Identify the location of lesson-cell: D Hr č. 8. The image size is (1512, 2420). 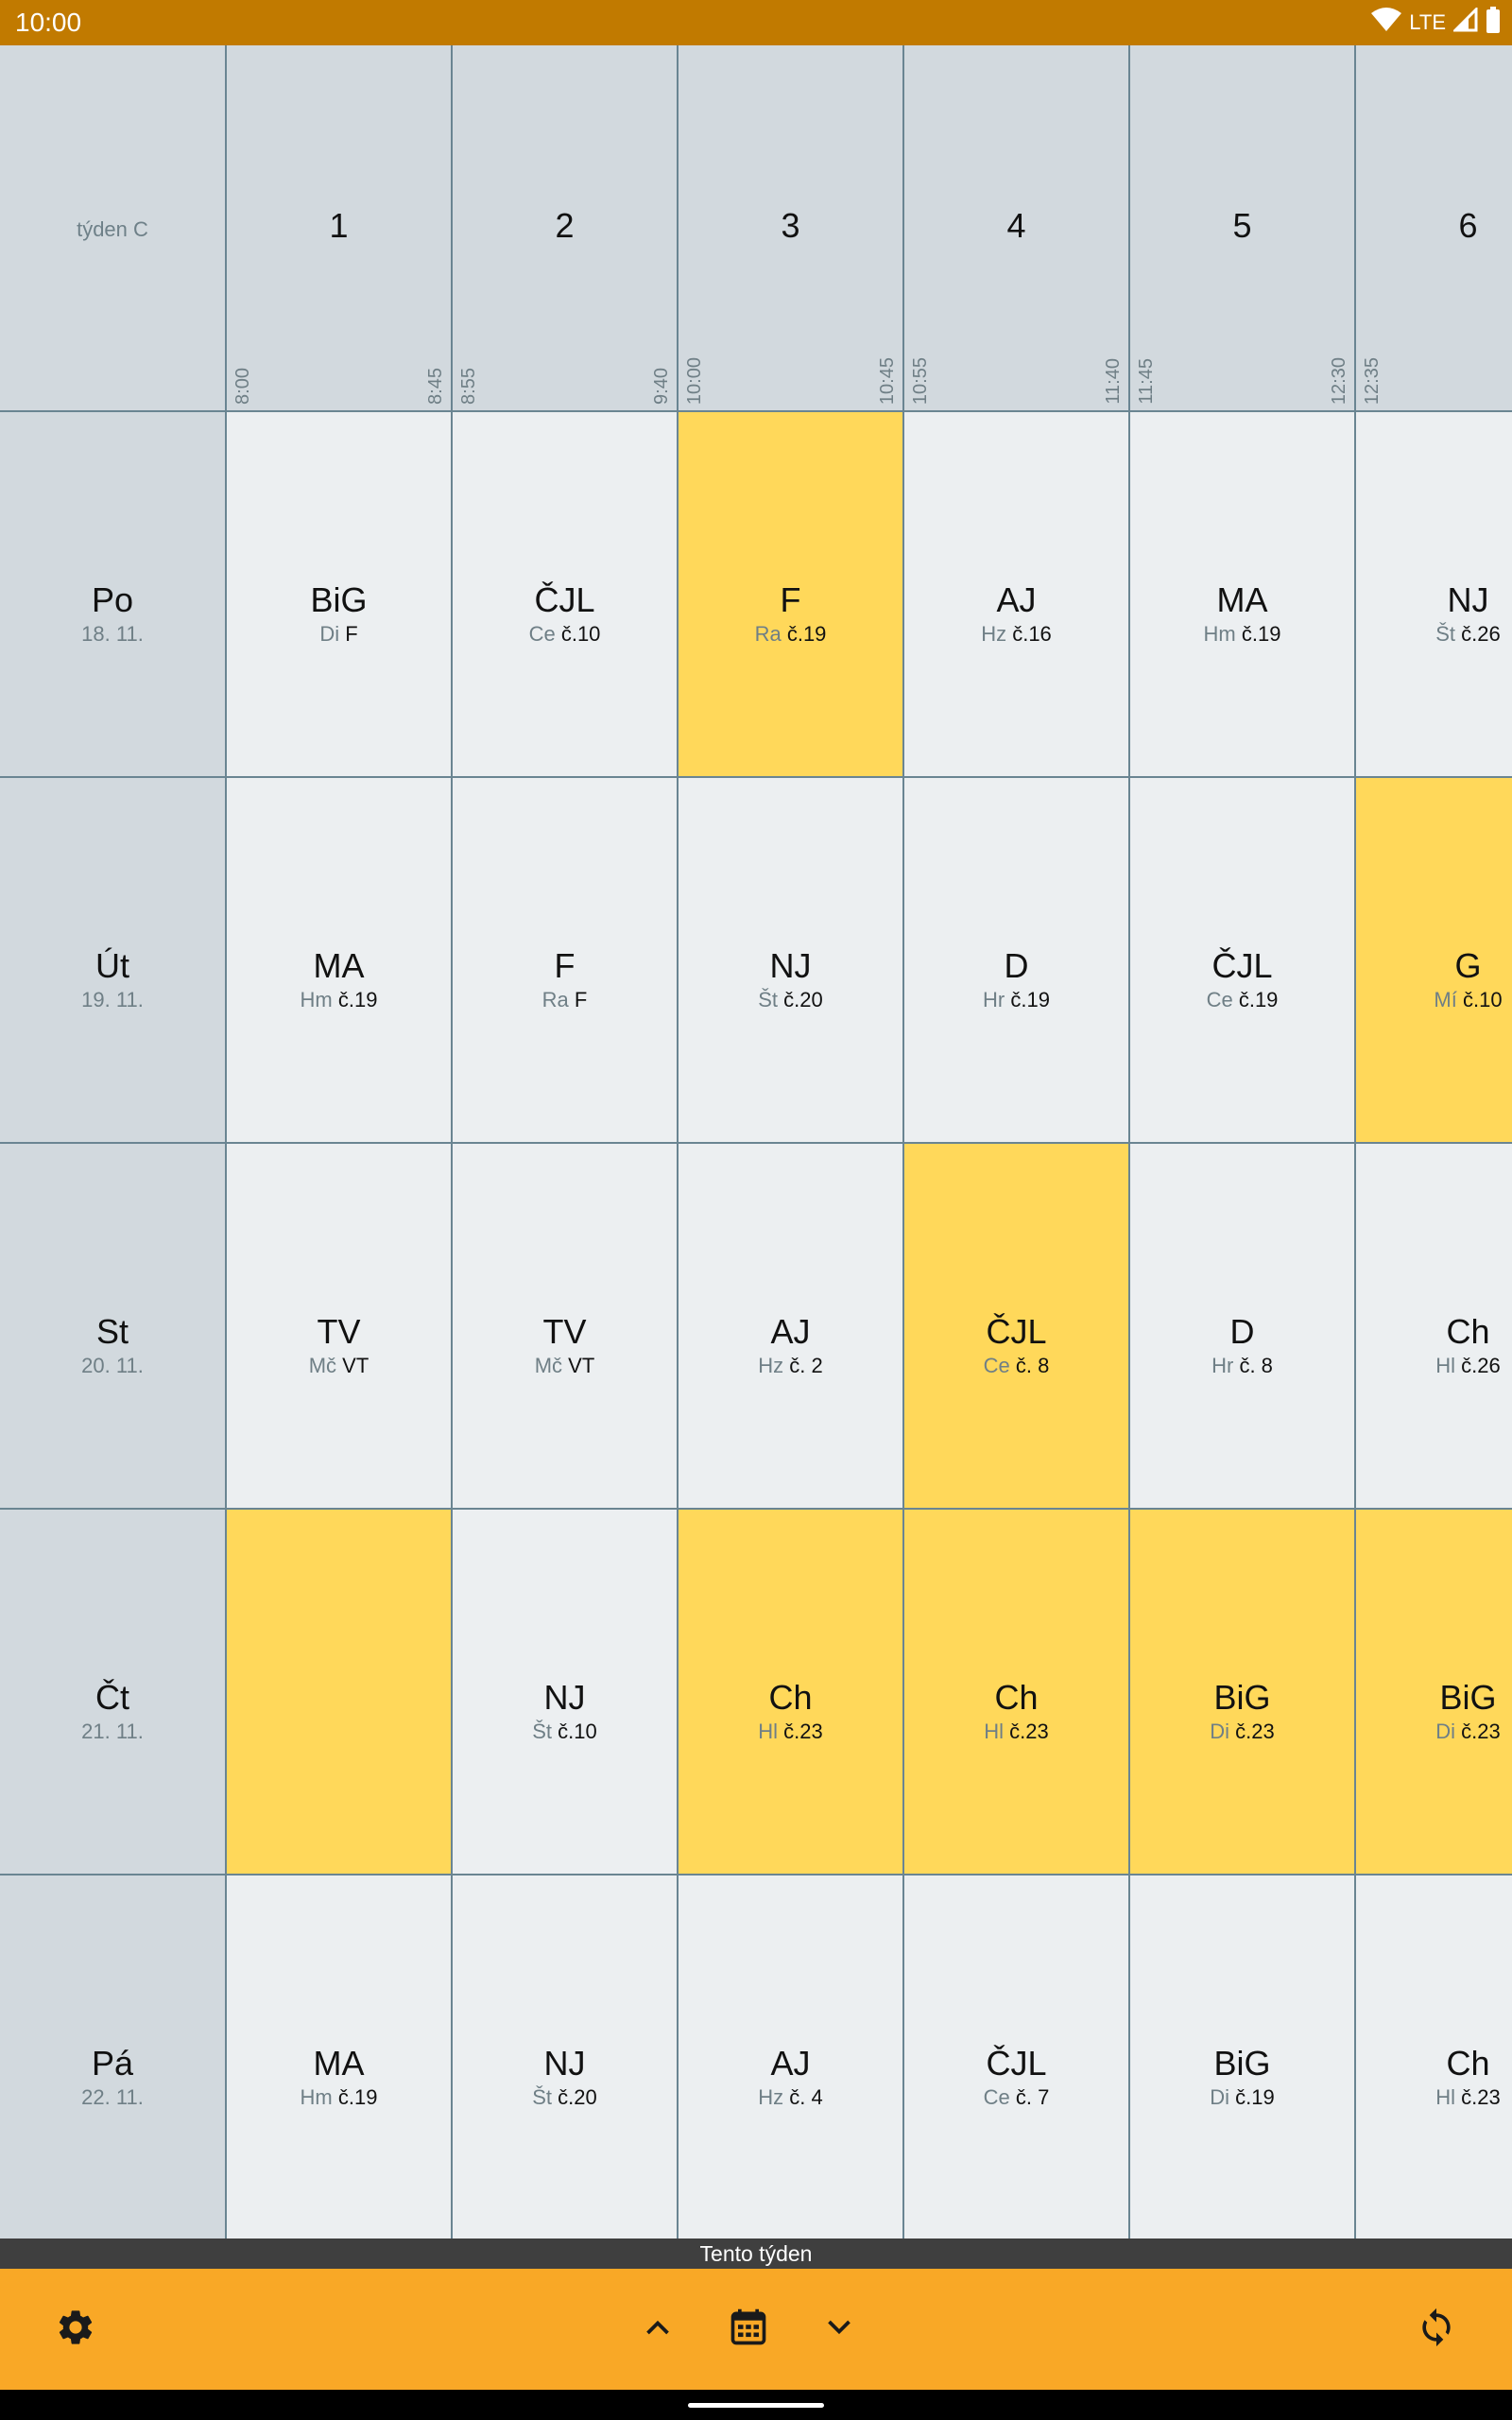
(1243, 1327).